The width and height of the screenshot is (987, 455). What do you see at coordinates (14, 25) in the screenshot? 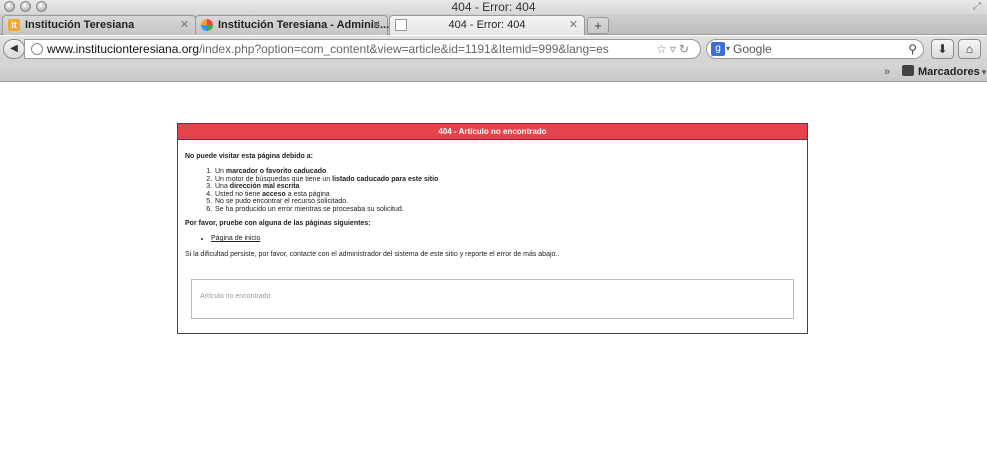
I see `institution-logo-icon: it` at bounding box center [14, 25].